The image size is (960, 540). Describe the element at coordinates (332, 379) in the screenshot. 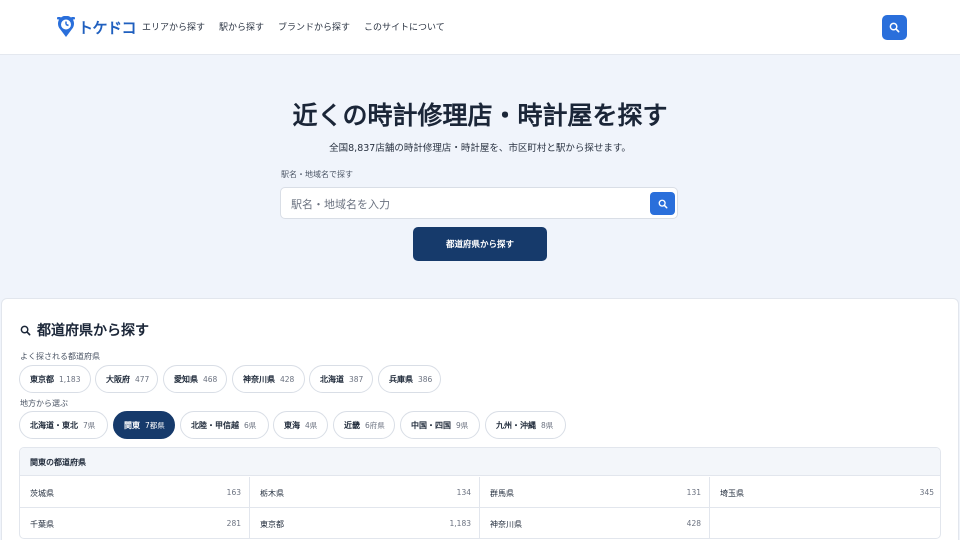

I see `chip-name: 北海道` at that location.